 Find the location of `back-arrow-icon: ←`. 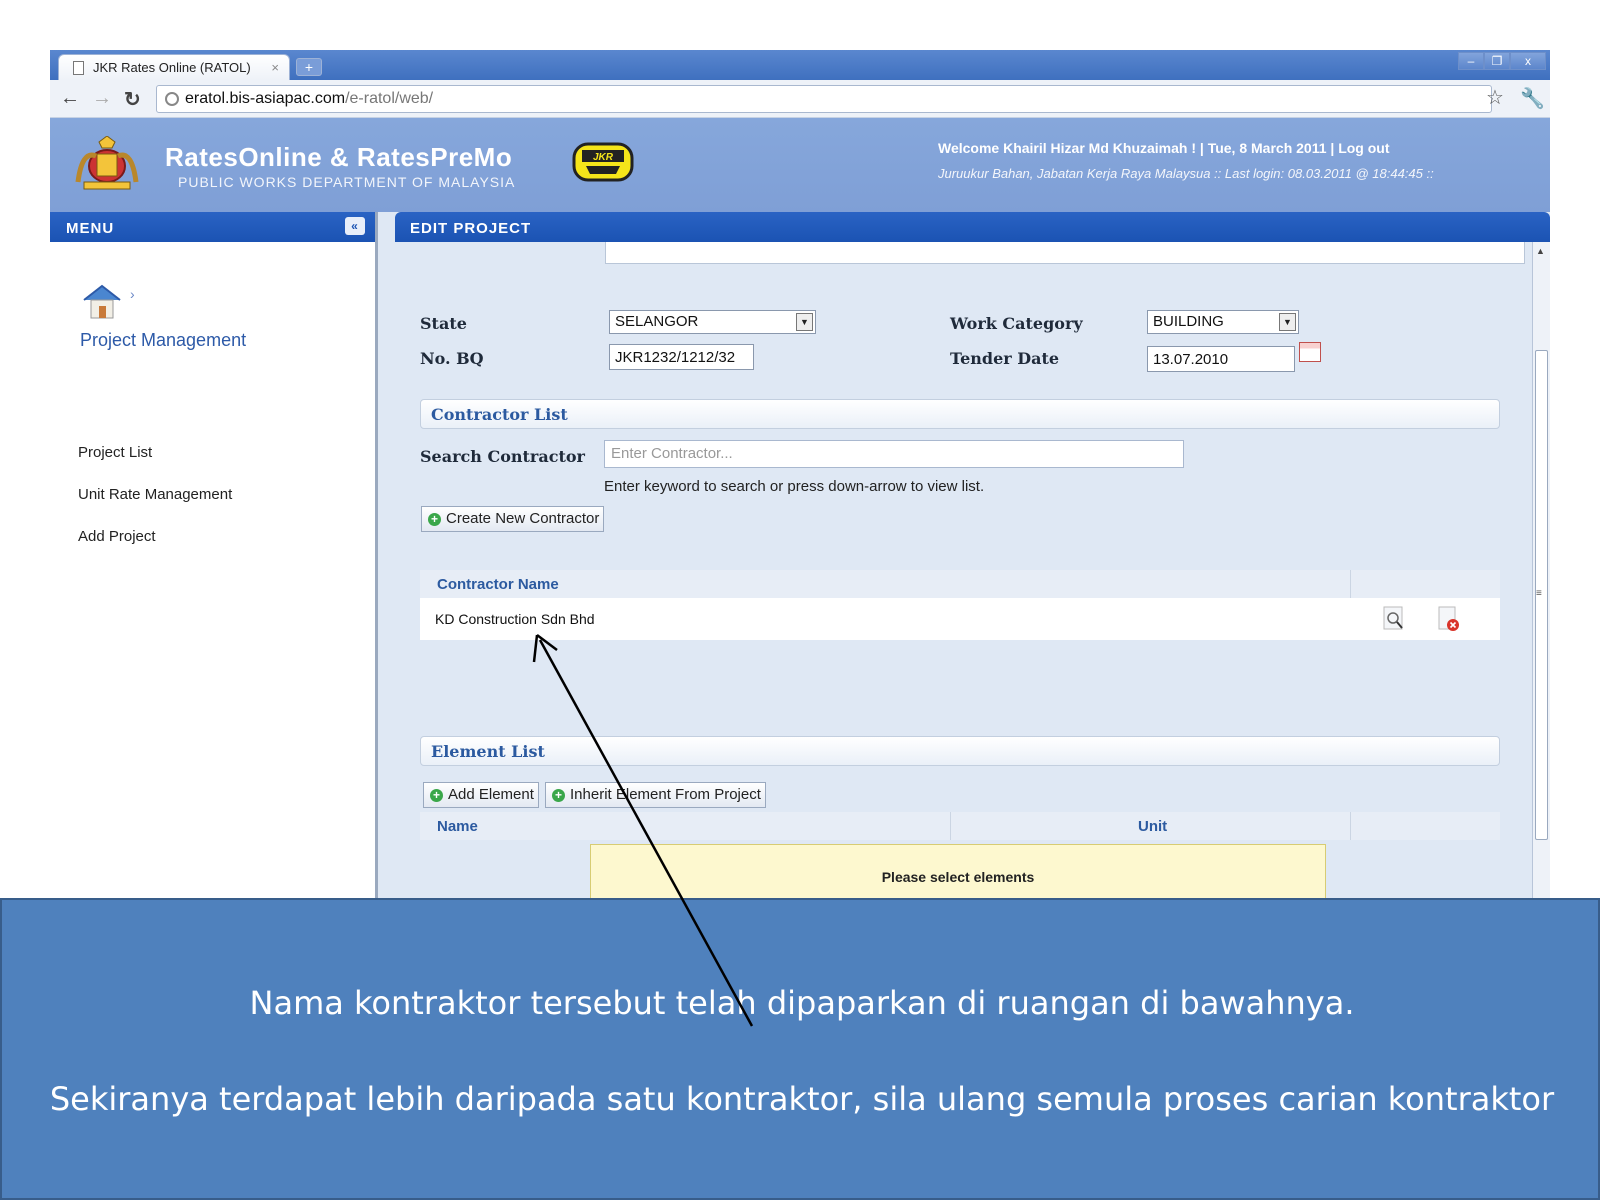

back-arrow-icon: ← is located at coordinates (70, 98).